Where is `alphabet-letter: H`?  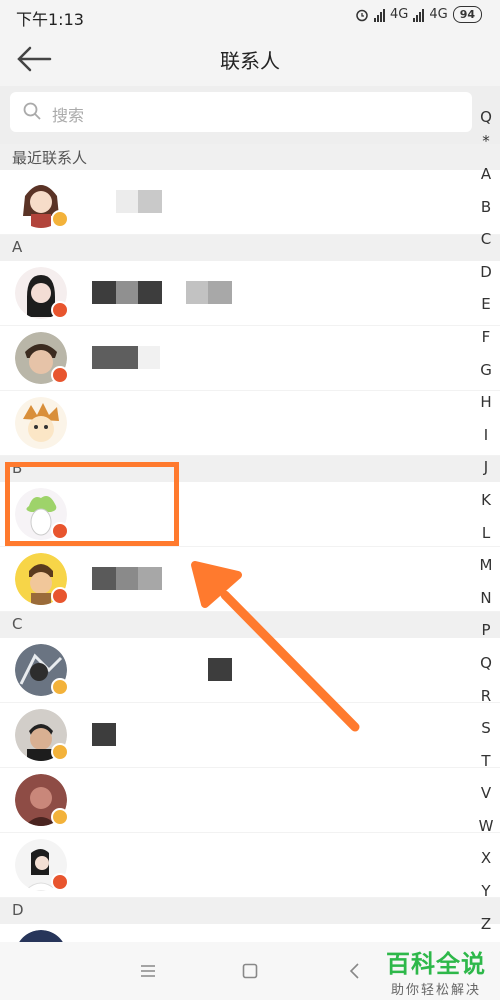
alphabet-letter: H is located at coordinates (486, 402).